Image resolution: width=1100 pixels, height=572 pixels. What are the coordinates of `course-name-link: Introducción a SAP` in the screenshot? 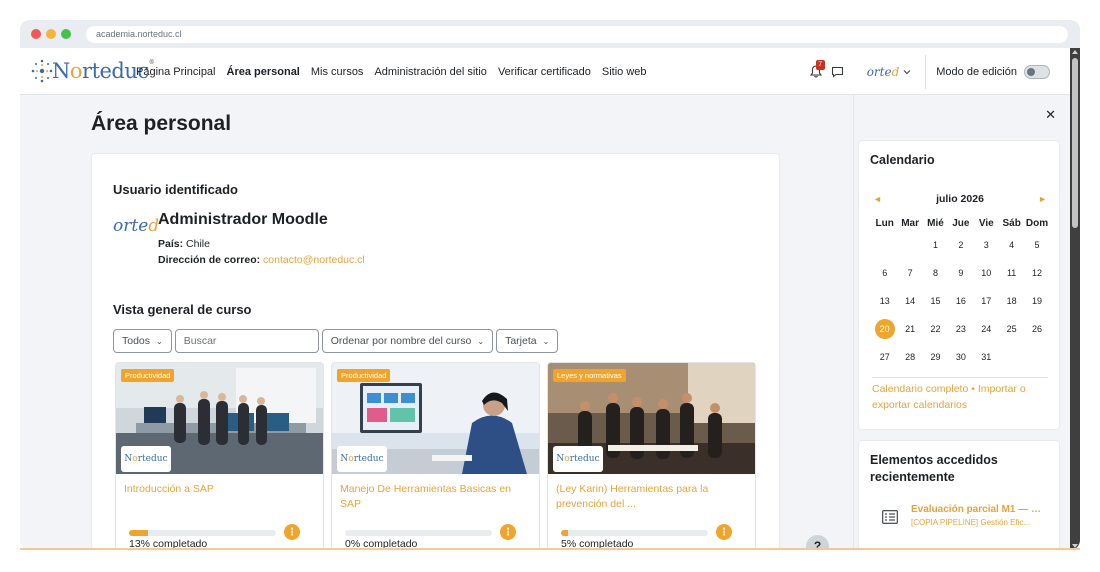 It's located at (219, 489).